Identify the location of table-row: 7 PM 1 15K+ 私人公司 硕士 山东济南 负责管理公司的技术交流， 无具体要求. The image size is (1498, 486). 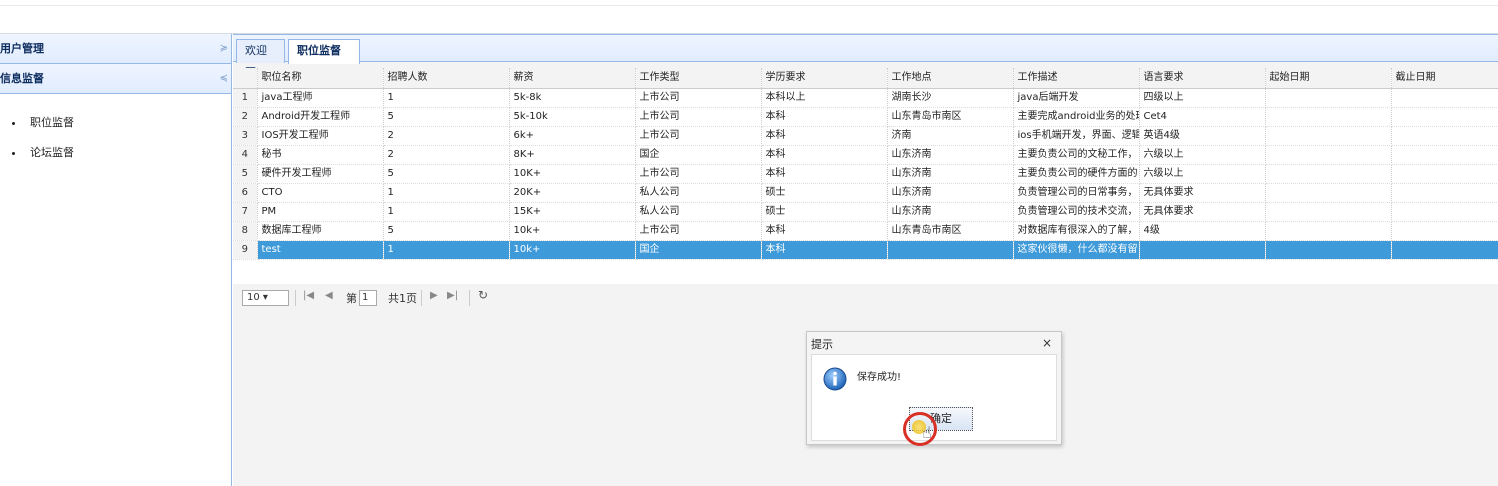
(865, 212).